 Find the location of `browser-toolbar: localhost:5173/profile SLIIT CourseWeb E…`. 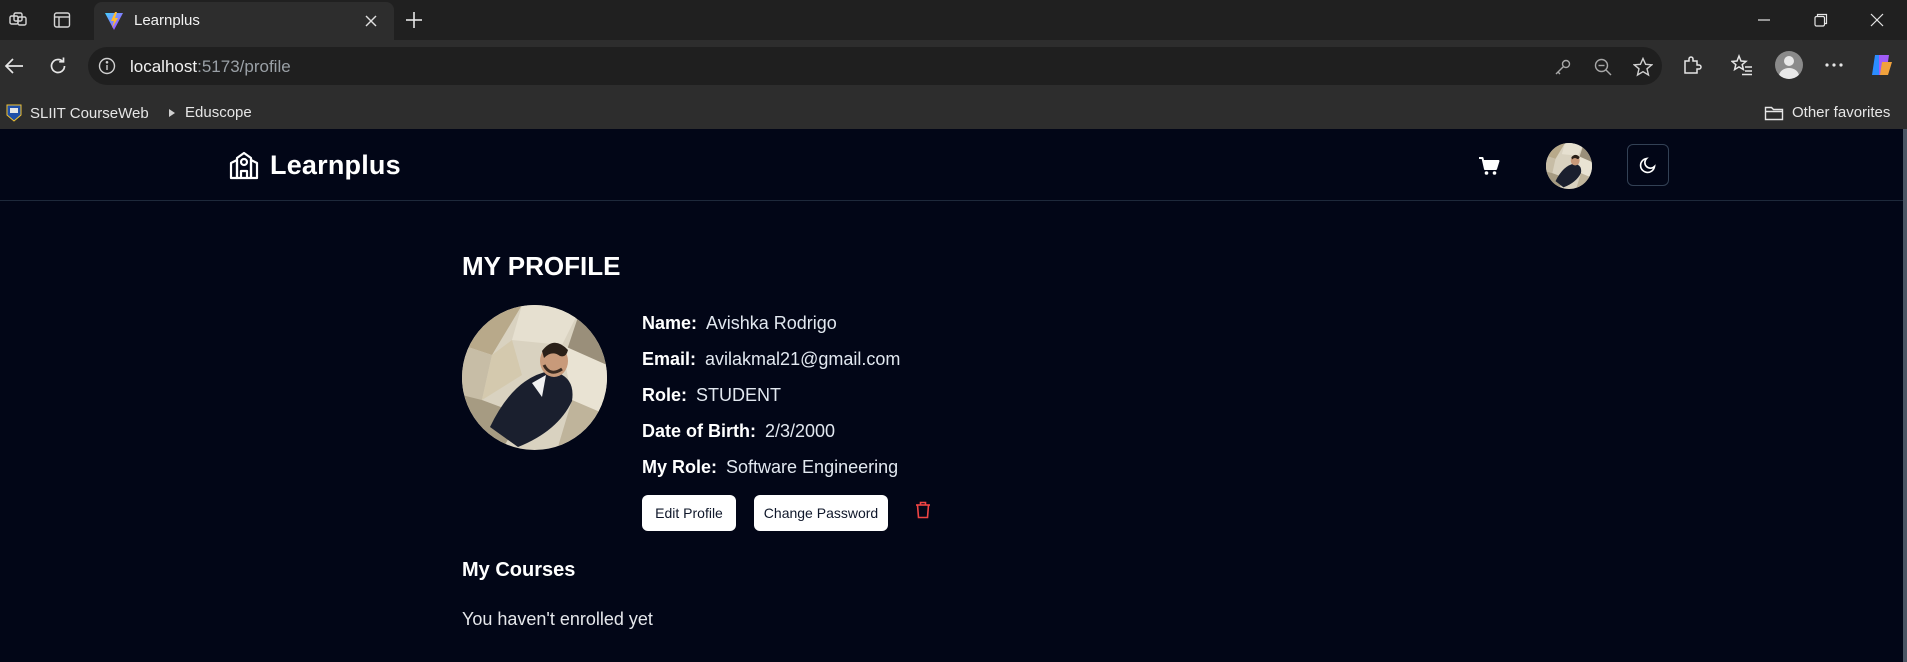

browser-toolbar: localhost:5173/profile SLIIT CourseWeb E… is located at coordinates (953, 88).